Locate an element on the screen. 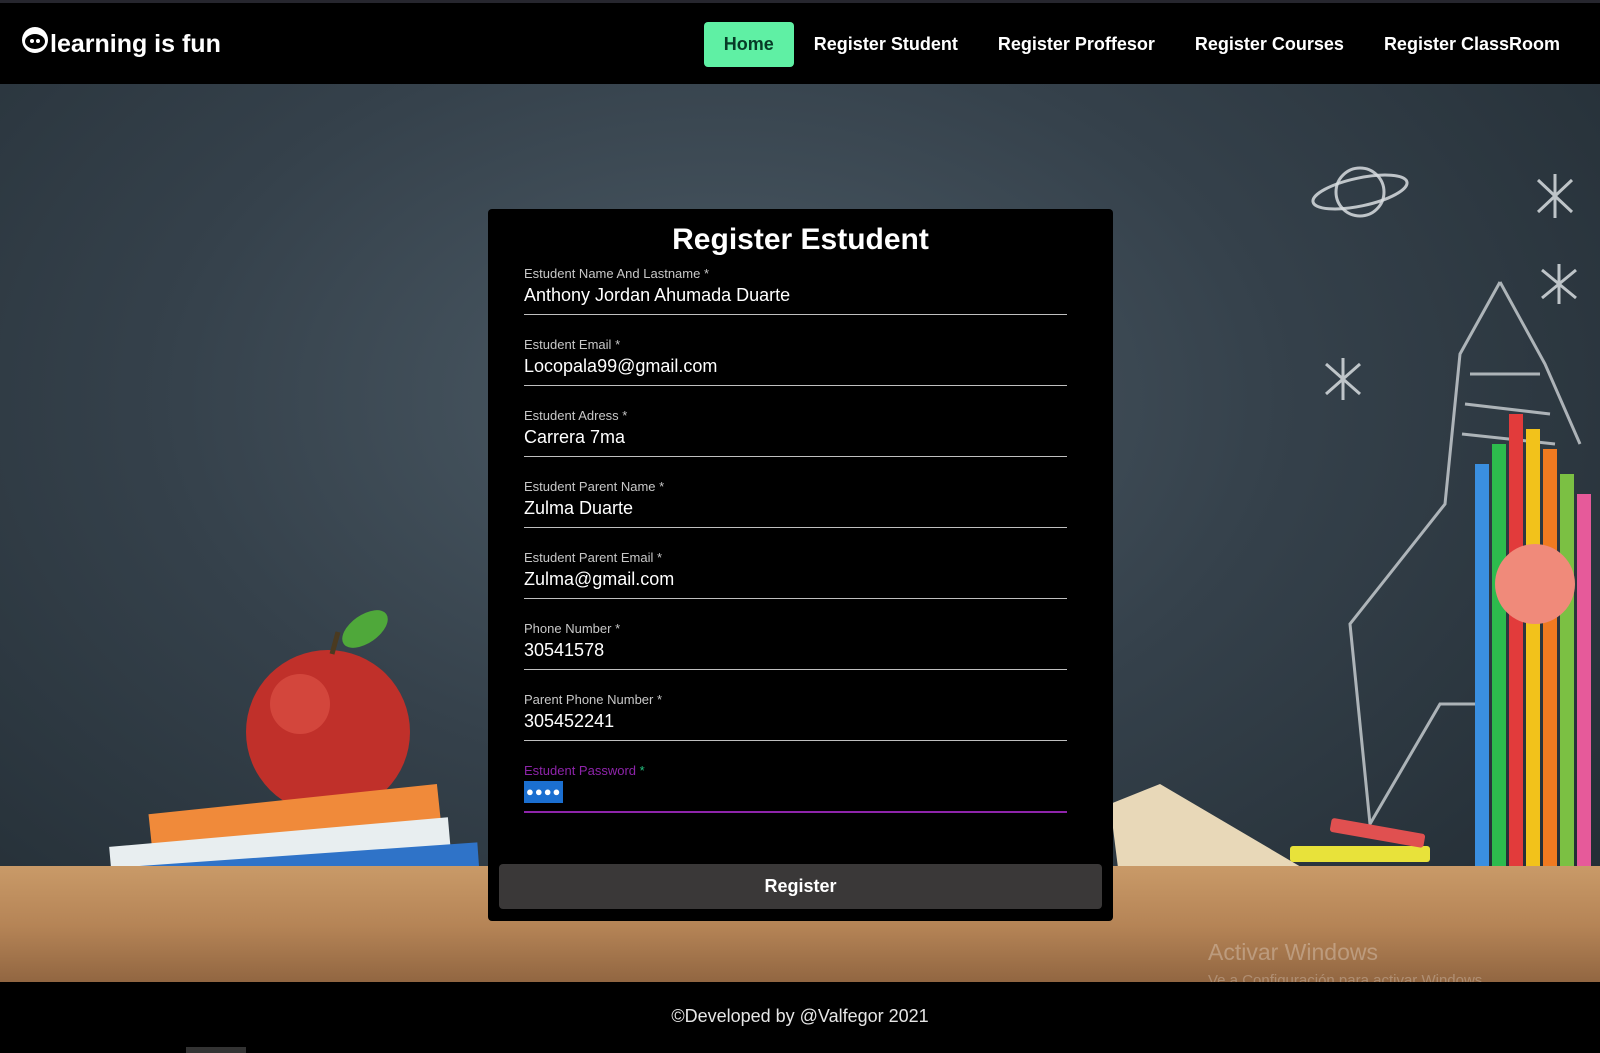 This screenshot has height=1053, width=1600. student-email-field: Estudent Email * Locopala99@gmail.com is located at coordinates (795, 367).